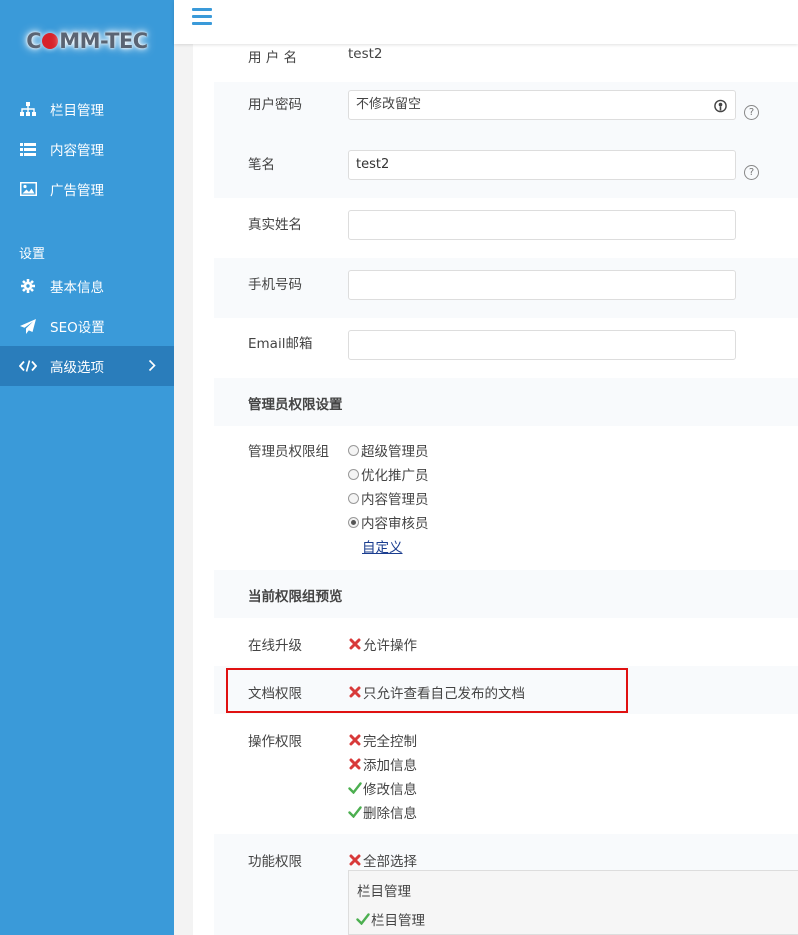 Image resolution: width=798 pixels, height=935 pixels. Describe the element at coordinates (77, 191) in the screenshot. I see `sidebar-item-label: 广告管理` at that location.